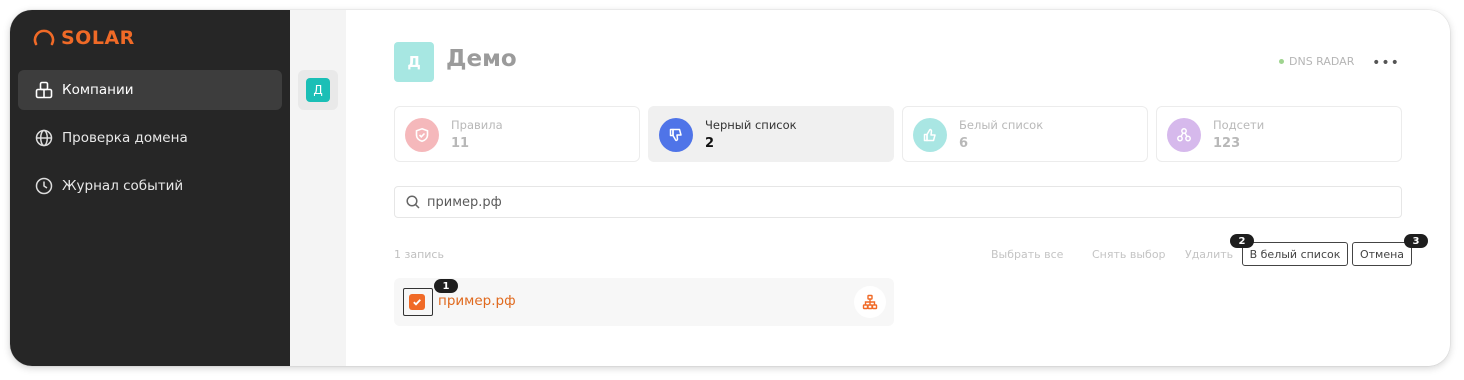 This screenshot has height=380, width=1464. I want to click on page-title: Демо, so click(481, 59).